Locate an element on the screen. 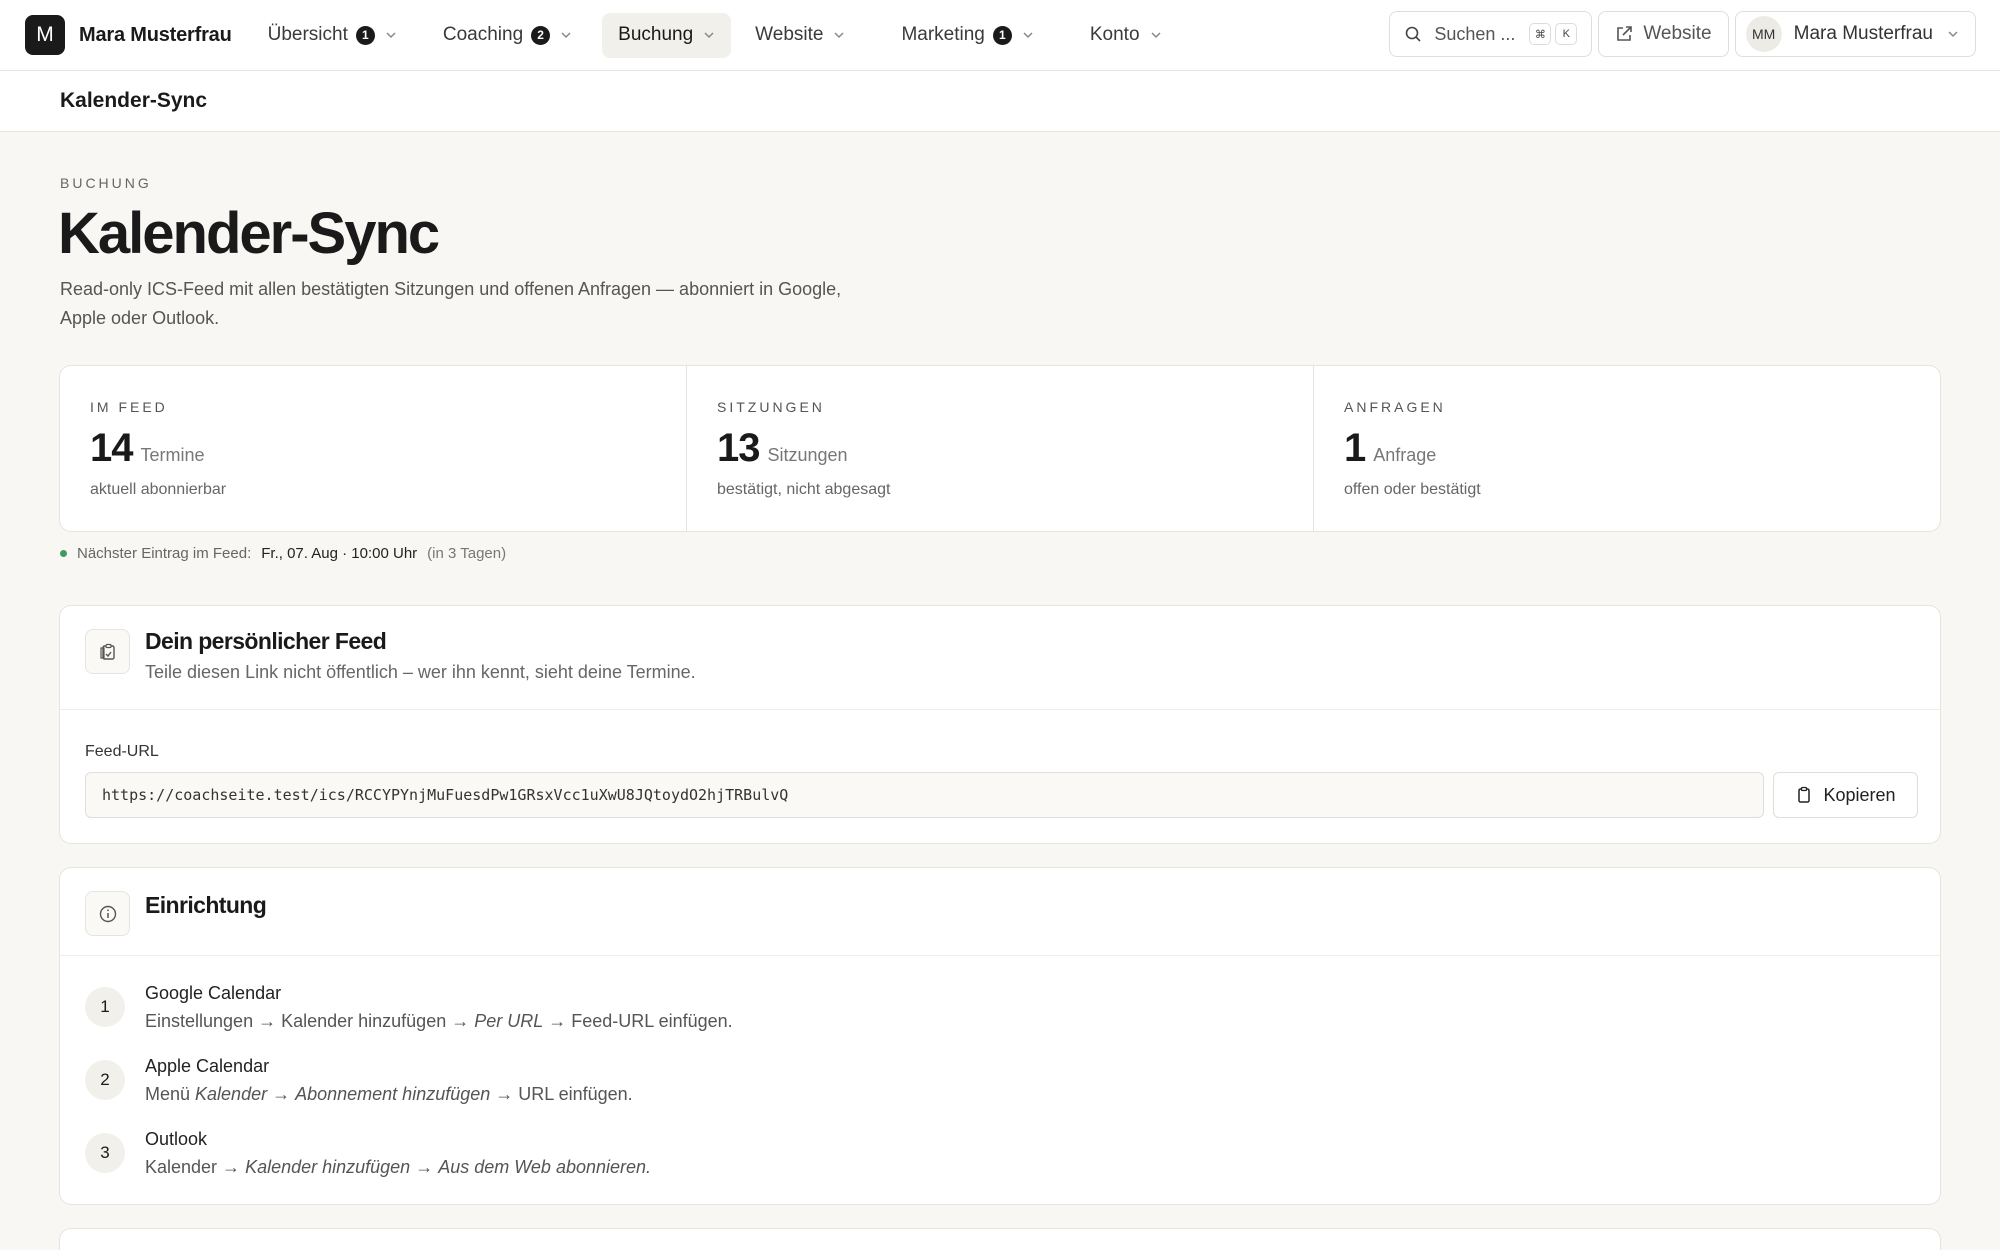 The width and height of the screenshot is (2000, 1250). stat-number: 14 is located at coordinates (111, 448).